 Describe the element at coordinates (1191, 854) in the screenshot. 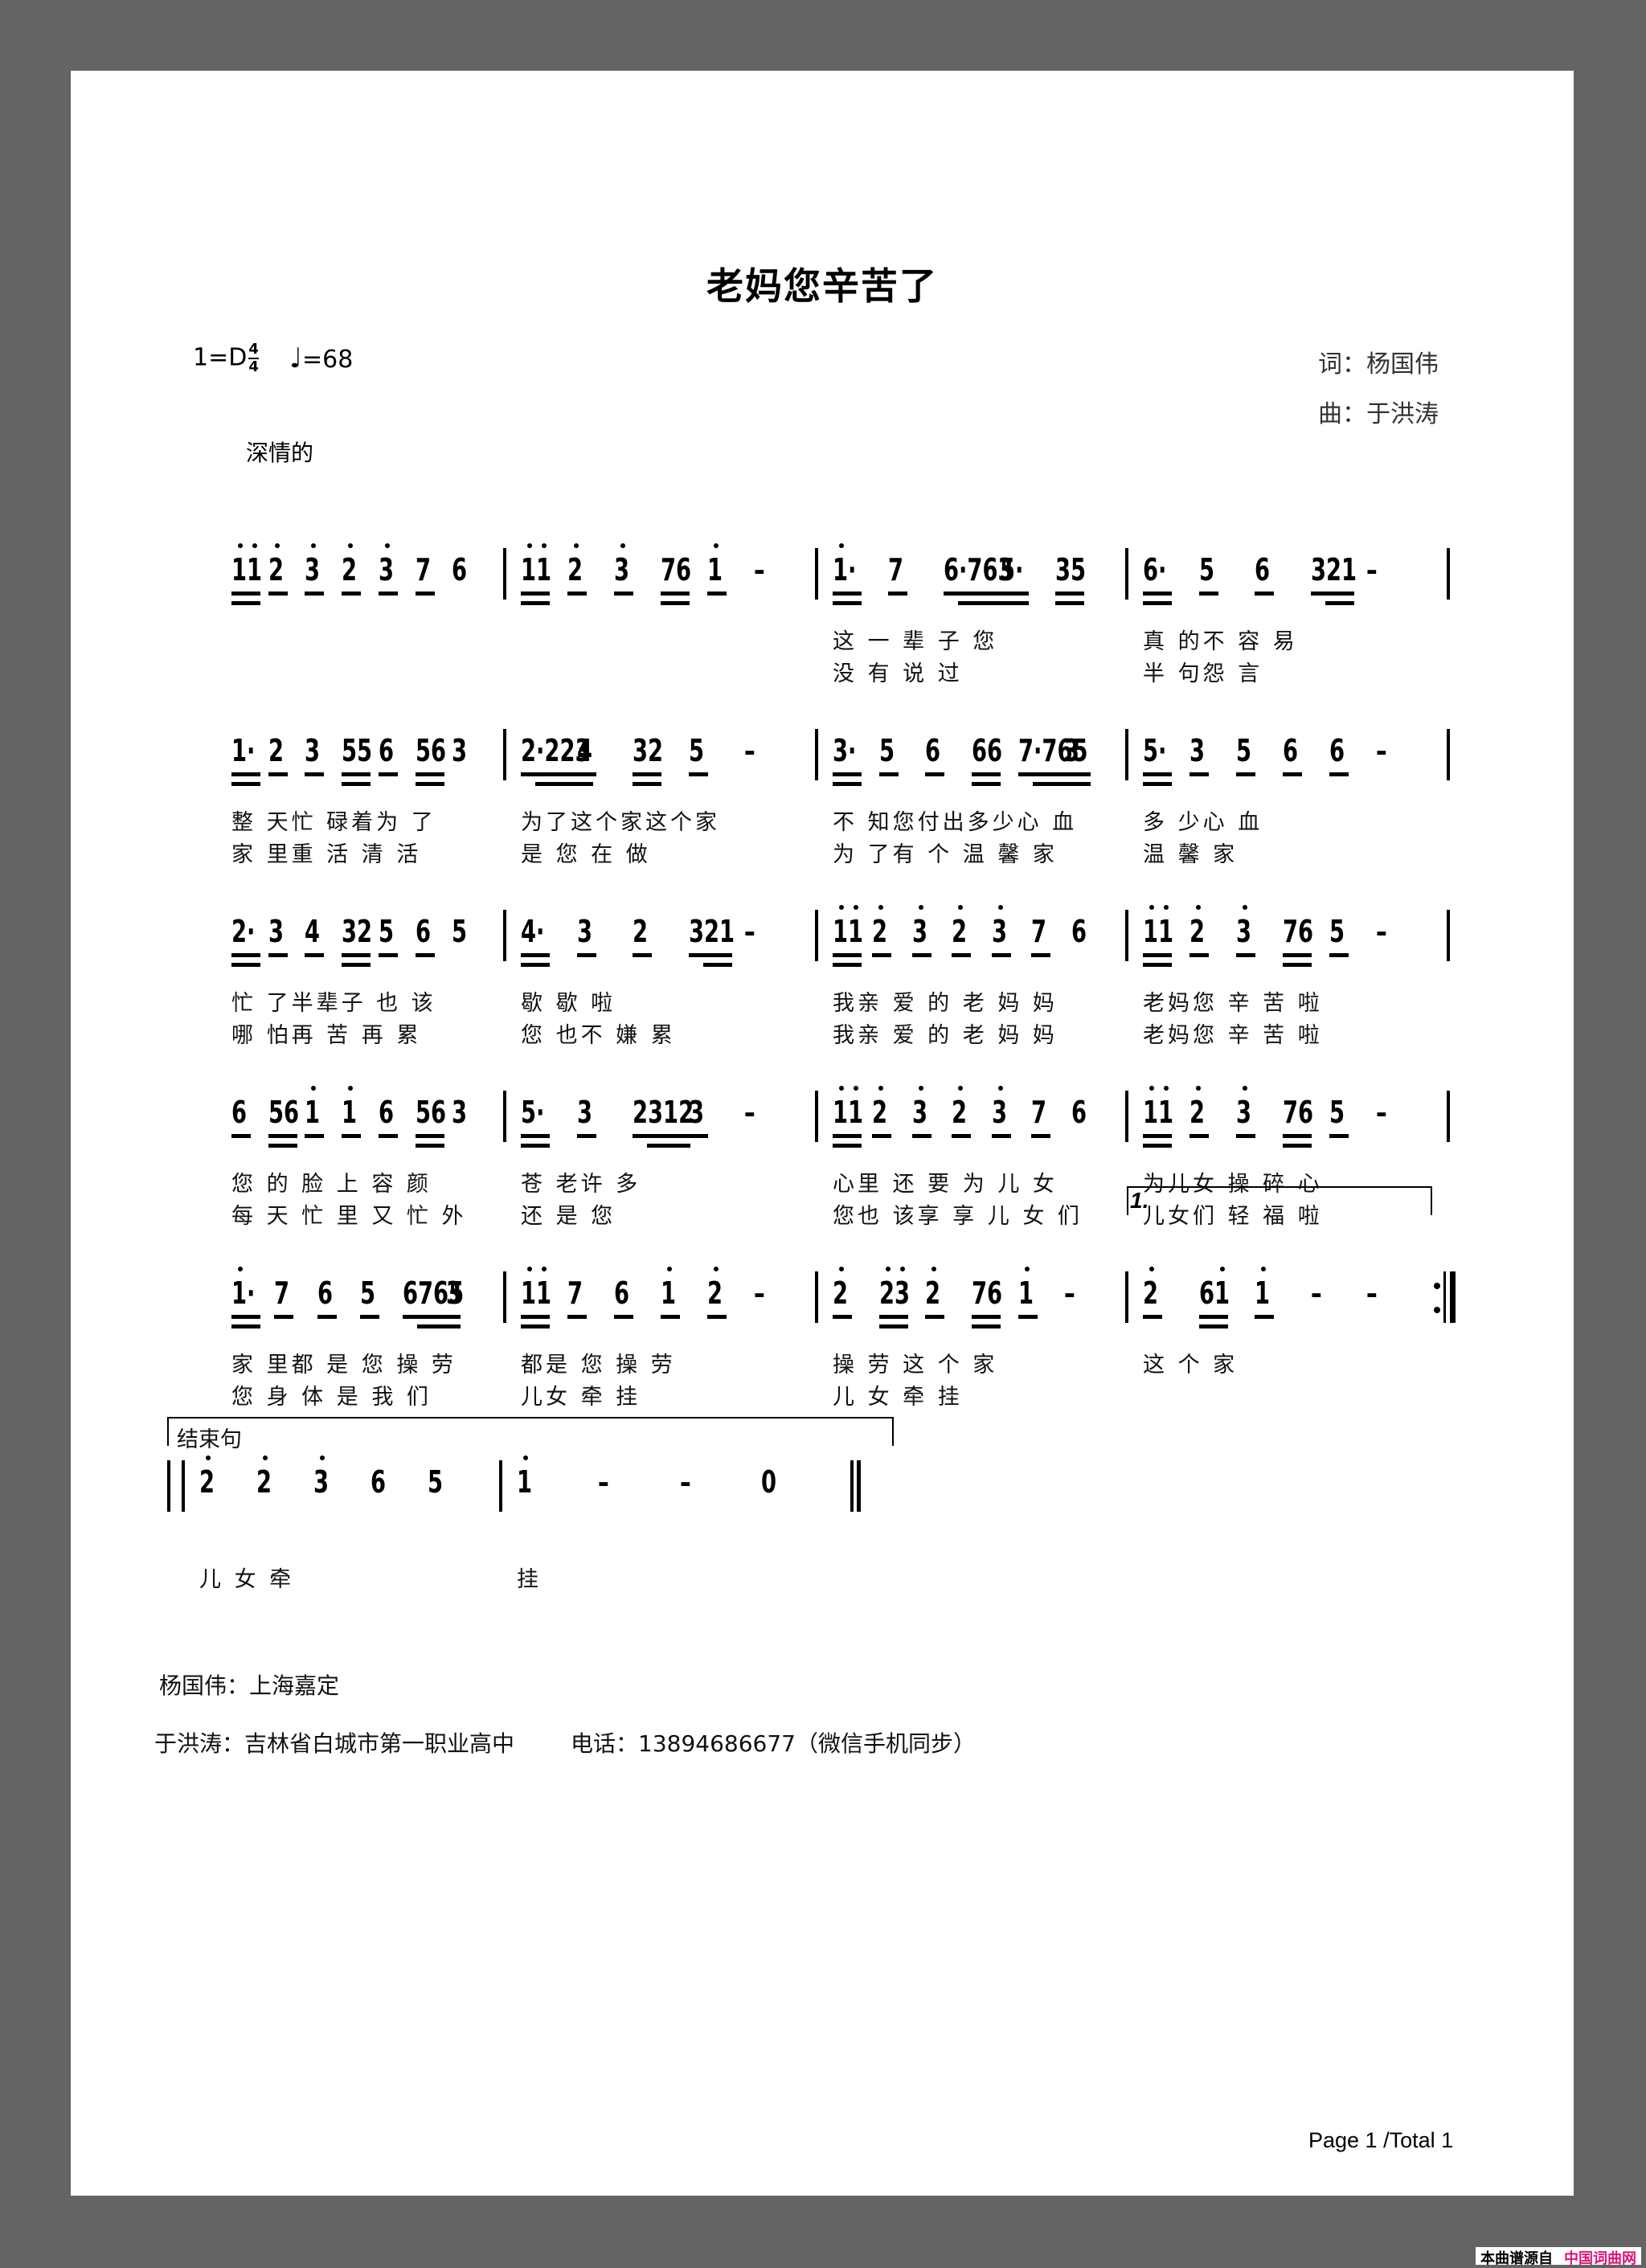

I see `lyric-verse-2: 温 馨 家` at that location.